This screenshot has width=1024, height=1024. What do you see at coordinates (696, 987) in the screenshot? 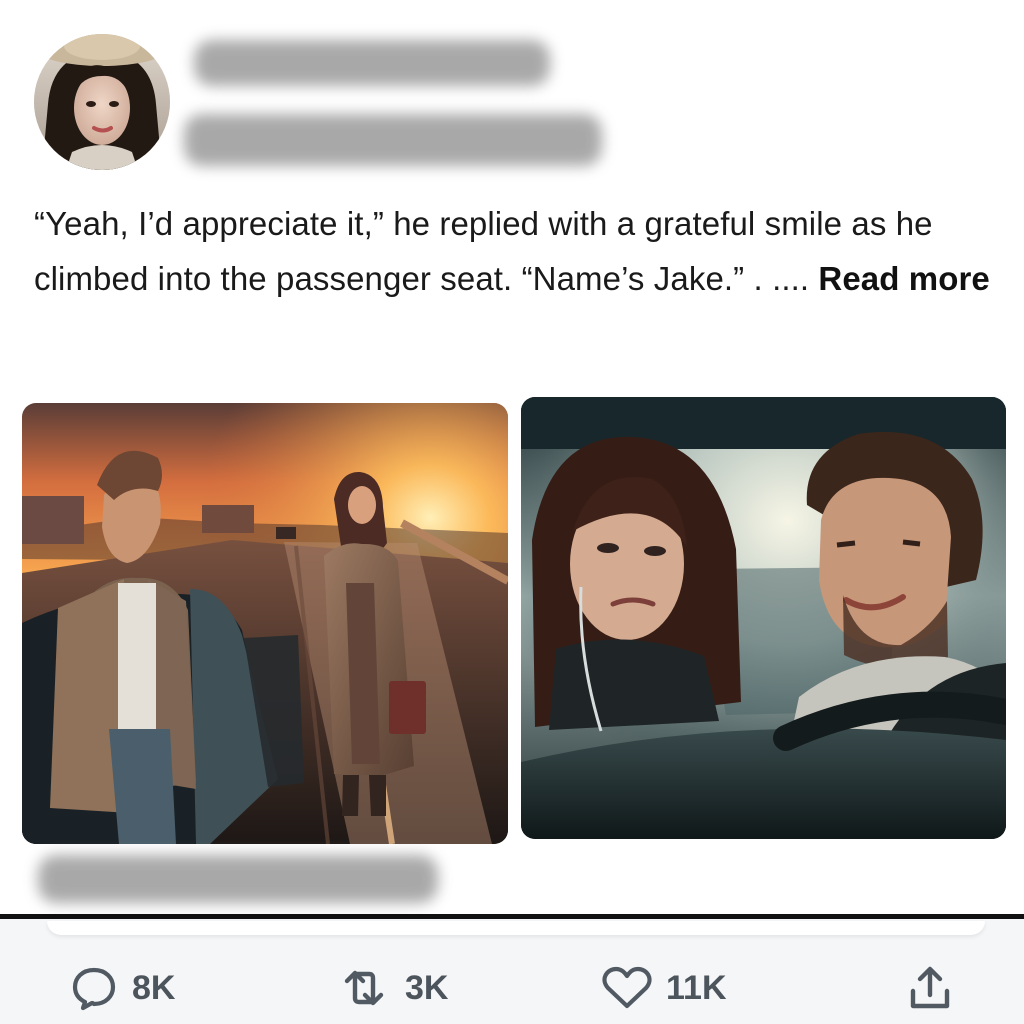
I see `like-count: 11K` at bounding box center [696, 987].